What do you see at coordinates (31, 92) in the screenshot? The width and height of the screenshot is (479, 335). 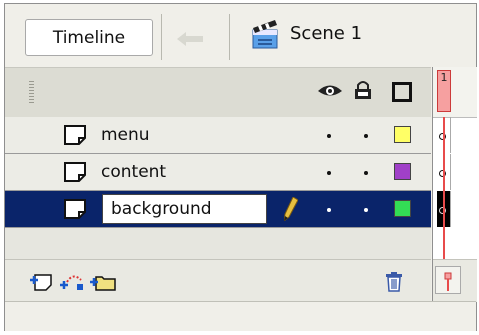 I see `drag-grip` at bounding box center [31, 92].